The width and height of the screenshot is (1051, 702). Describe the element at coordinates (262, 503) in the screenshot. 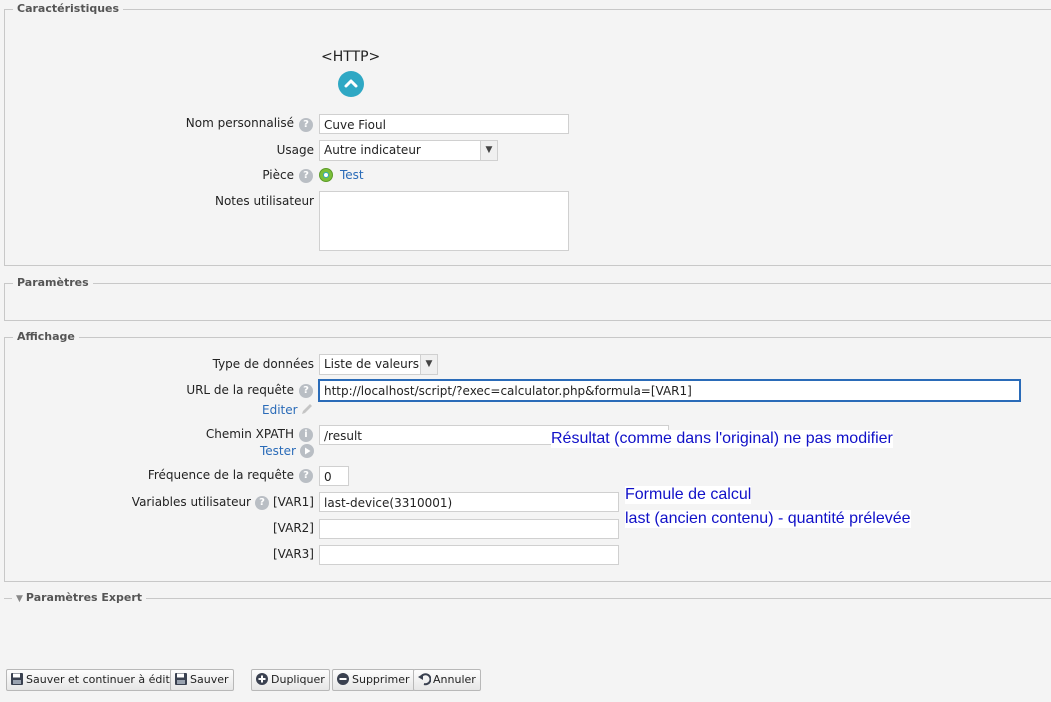

I see `vars-help-icon: ?` at that location.